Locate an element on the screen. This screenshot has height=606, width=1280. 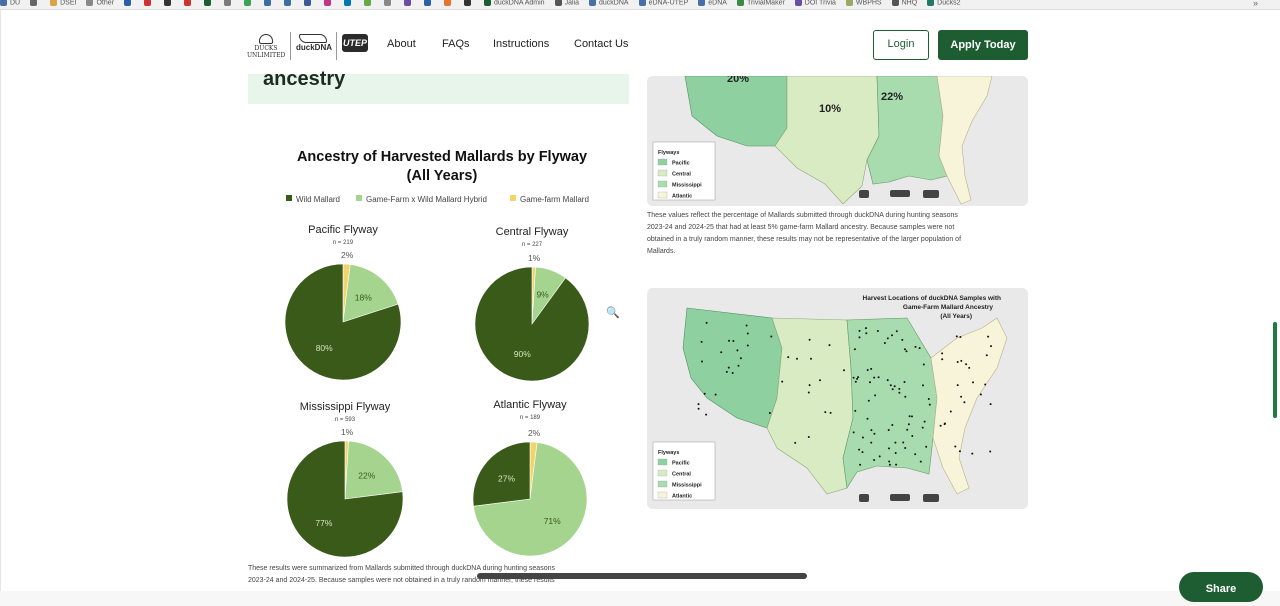
scroll-indicator is located at coordinates (642, 576).